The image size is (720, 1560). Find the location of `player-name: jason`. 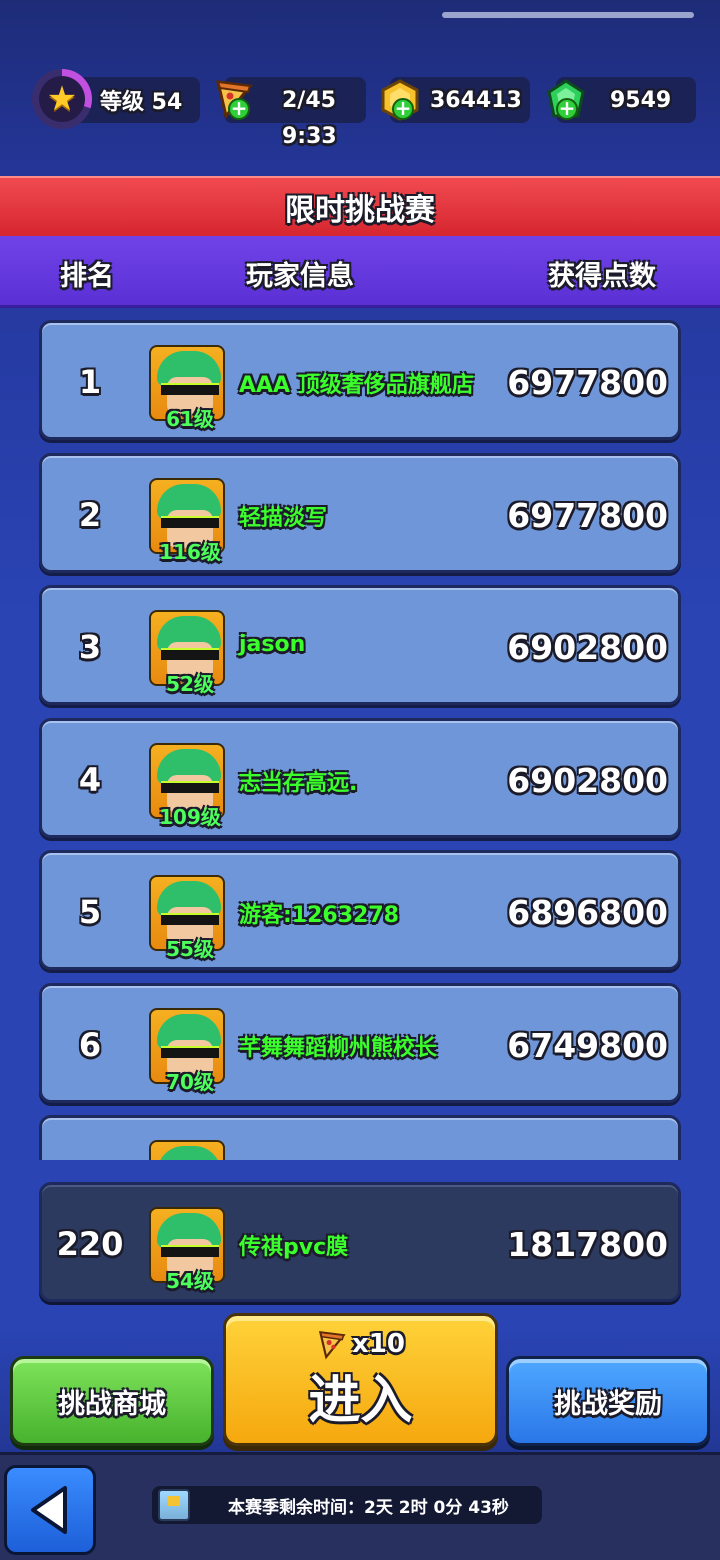

player-name: jason is located at coordinates (272, 644).